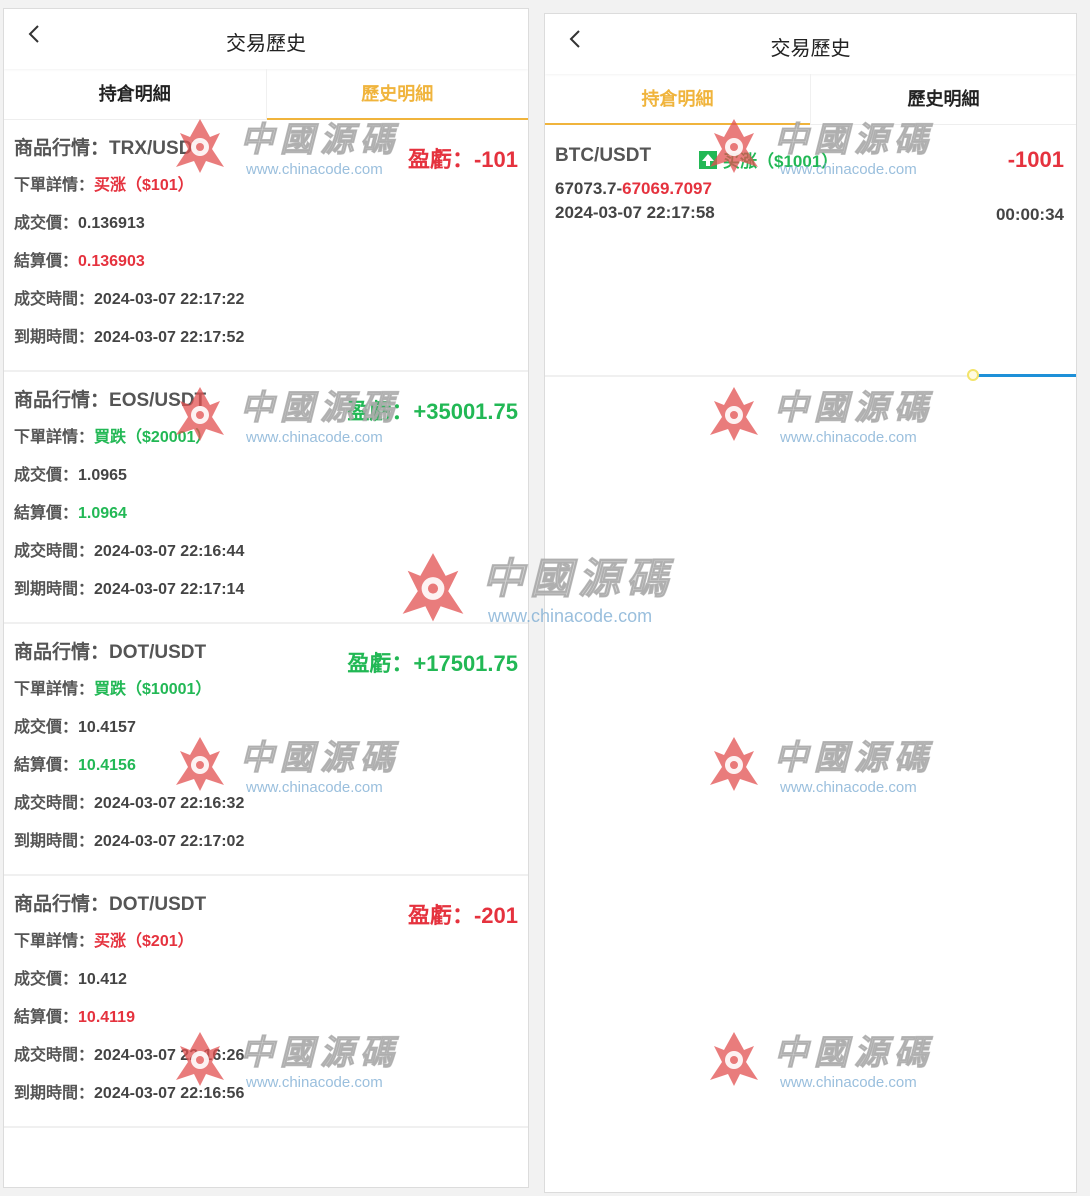  I want to click on deal-price-row: 成交價：1.0965, so click(266, 484).